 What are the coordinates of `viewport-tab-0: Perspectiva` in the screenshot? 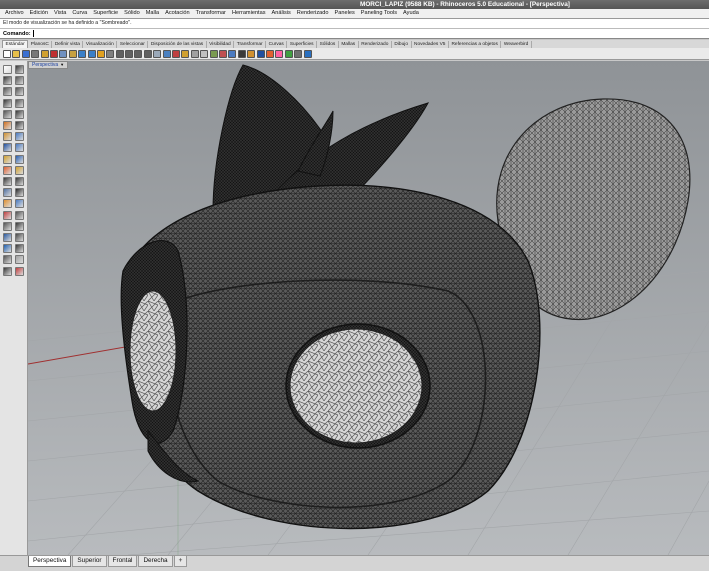 It's located at (50, 561).